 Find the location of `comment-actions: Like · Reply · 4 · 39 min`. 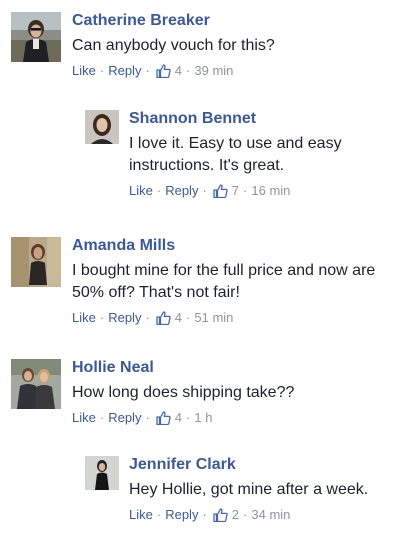

comment-actions: Like · Reply · 4 · 39 min is located at coordinates (173, 71).